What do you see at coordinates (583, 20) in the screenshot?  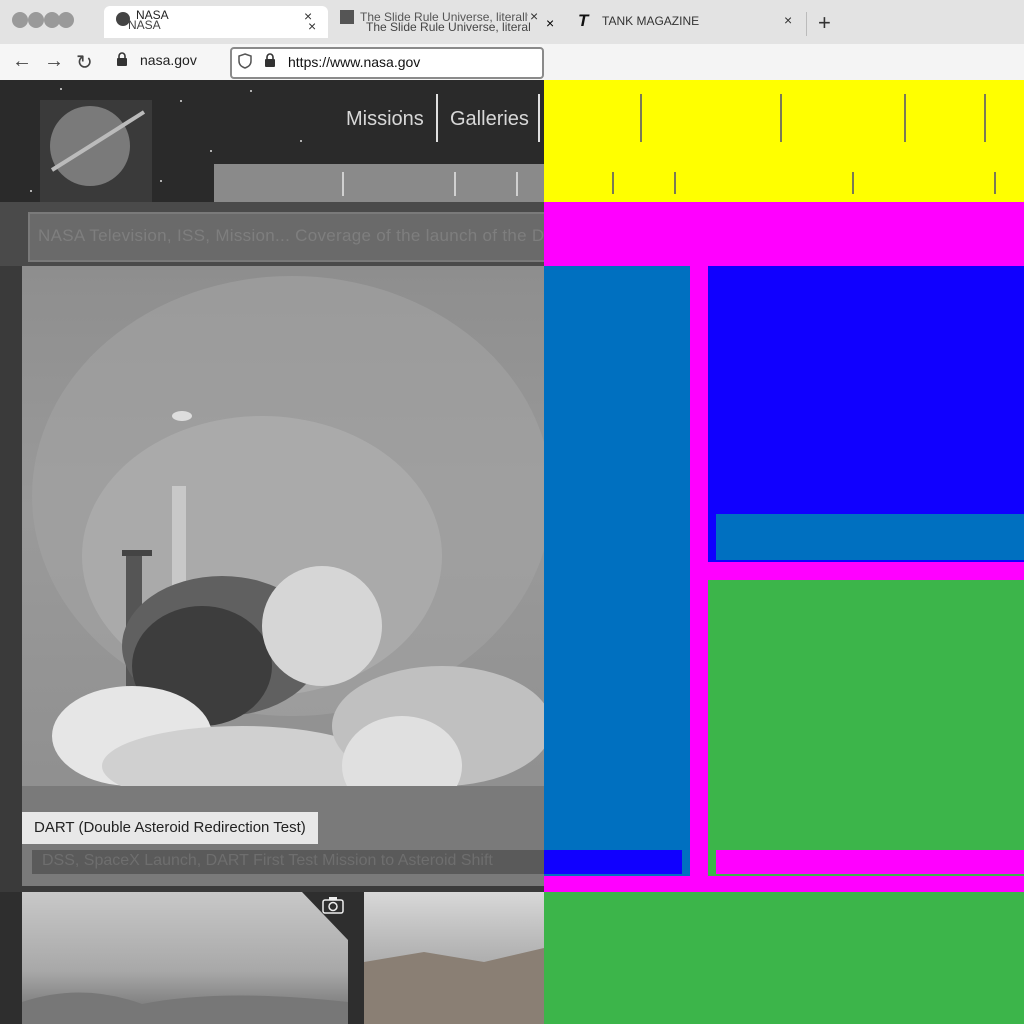 I see `tank-favicon-icon: T` at bounding box center [583, 20].